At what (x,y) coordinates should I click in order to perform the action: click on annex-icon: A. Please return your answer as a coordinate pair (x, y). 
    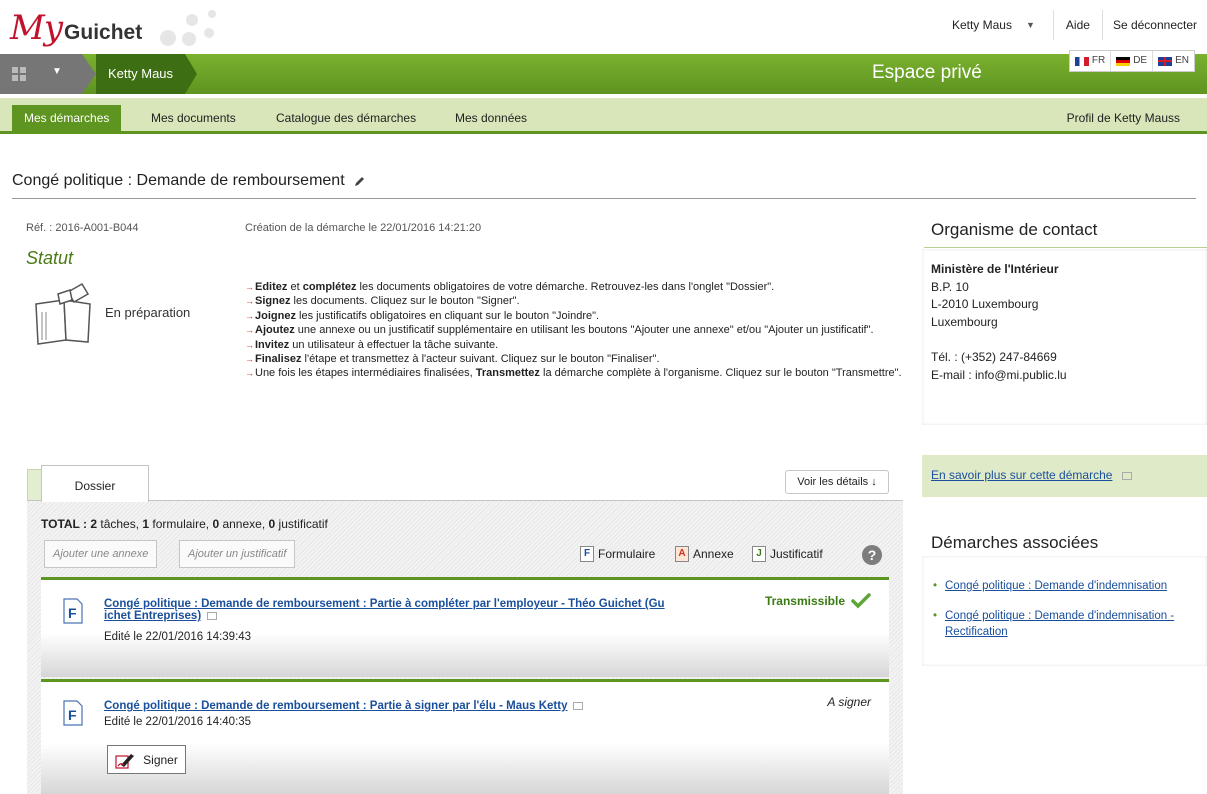
    Looking at the image, I should click on (682, 554).